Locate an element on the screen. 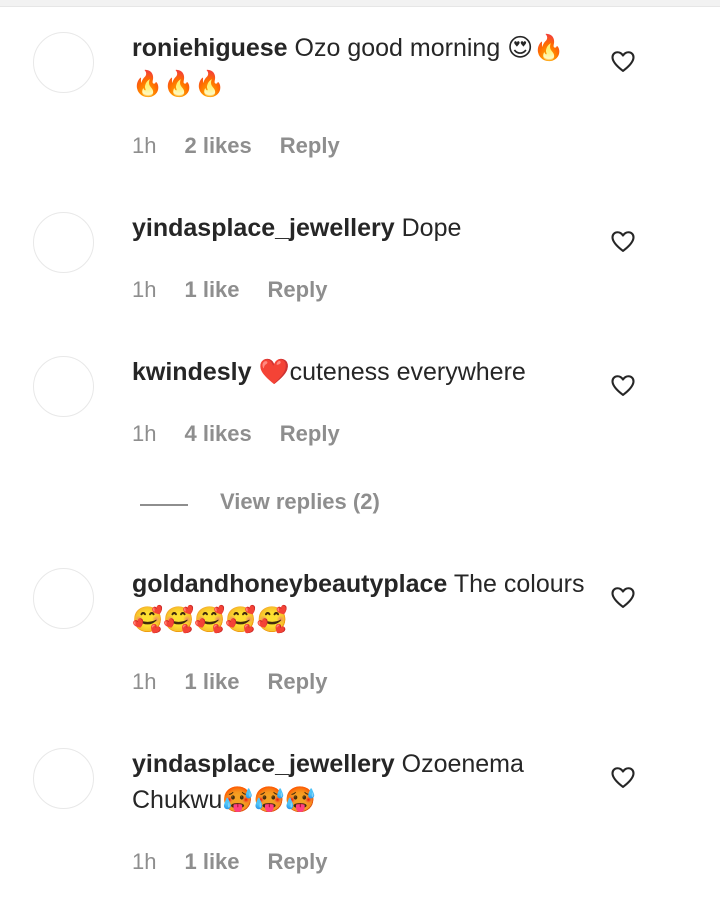 The image size is (720, 909). comment-body: goldandhoneybeautyplace The colours🥰🥰🥰🥰🥰 is located at coordinates (362, 602).